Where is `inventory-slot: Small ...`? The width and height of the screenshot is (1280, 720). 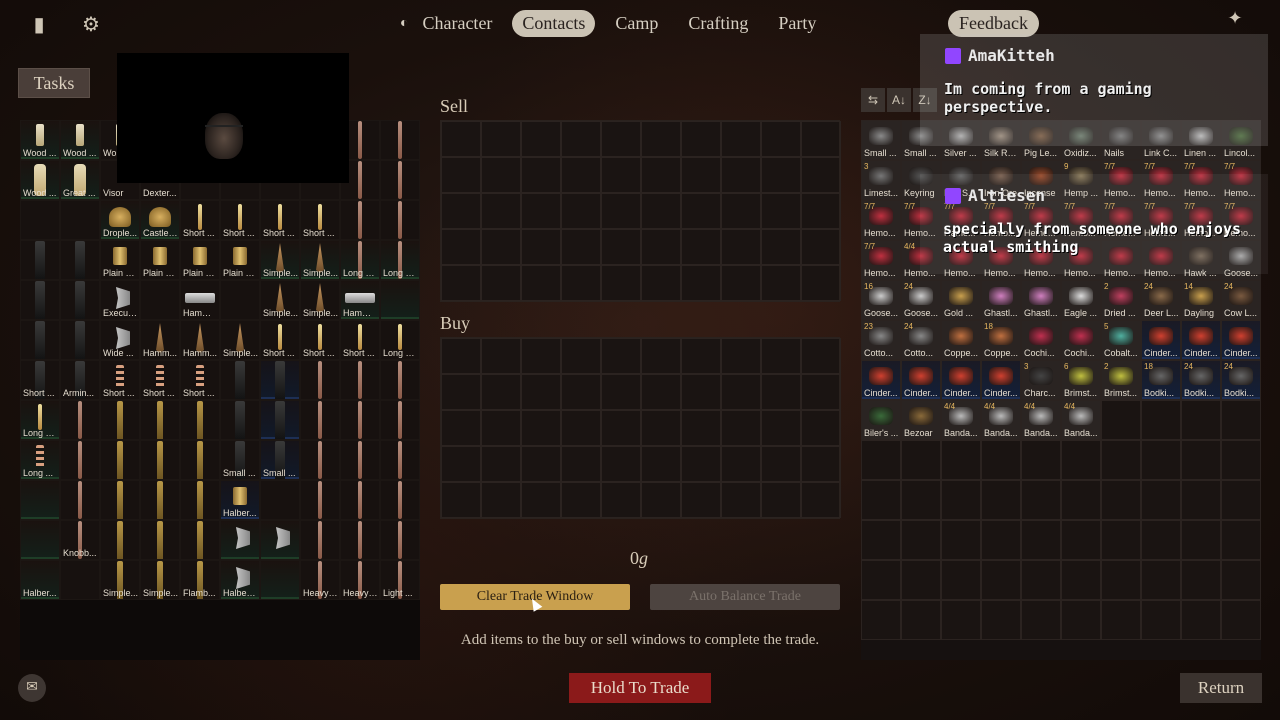
inventory-slot: Small ... is located at coordinates (280, 460).